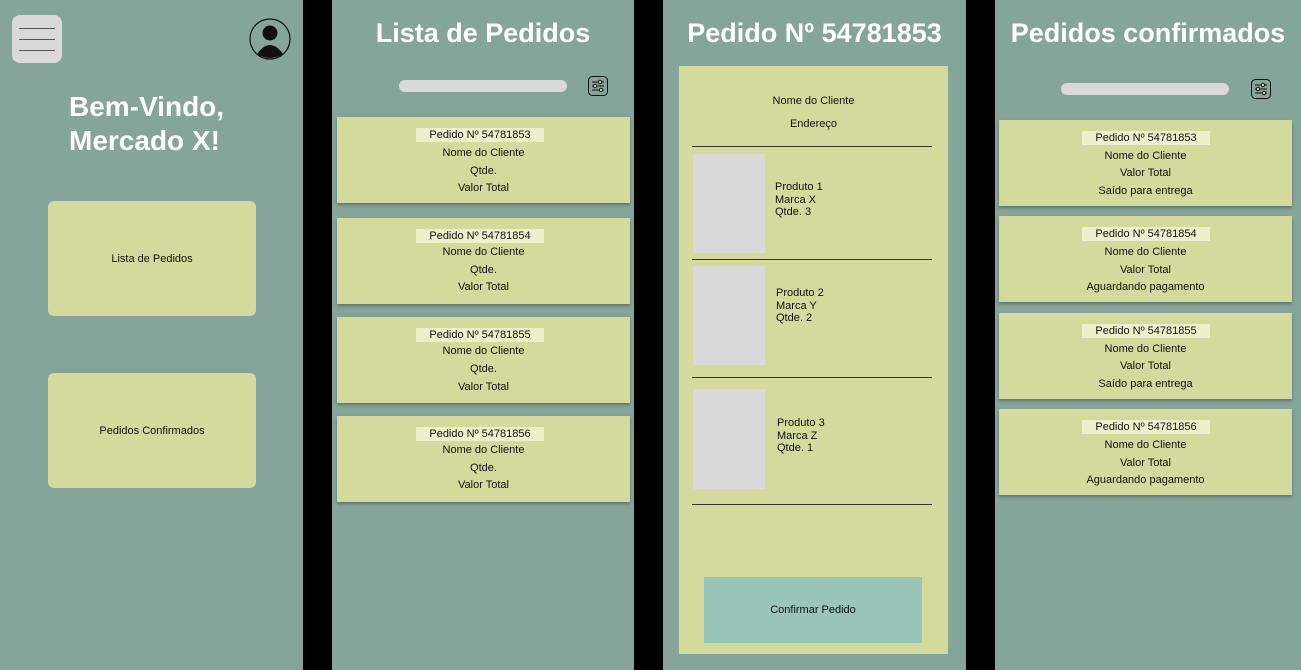 This screenshot has width=1301, height=670. I want to click on page-title: Lista de Pedidos, so click(483, 33).